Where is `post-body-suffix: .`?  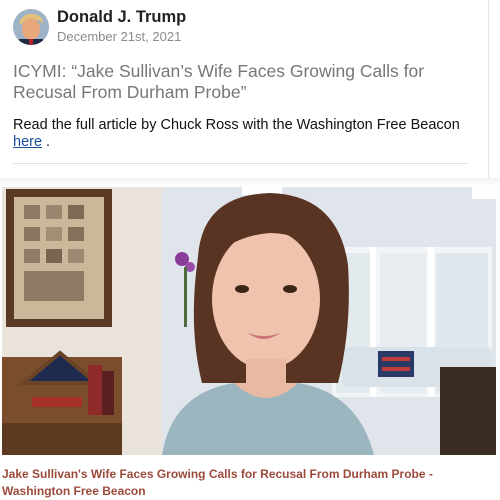
post-body-suffix: . is located at coordinates (46, 142).